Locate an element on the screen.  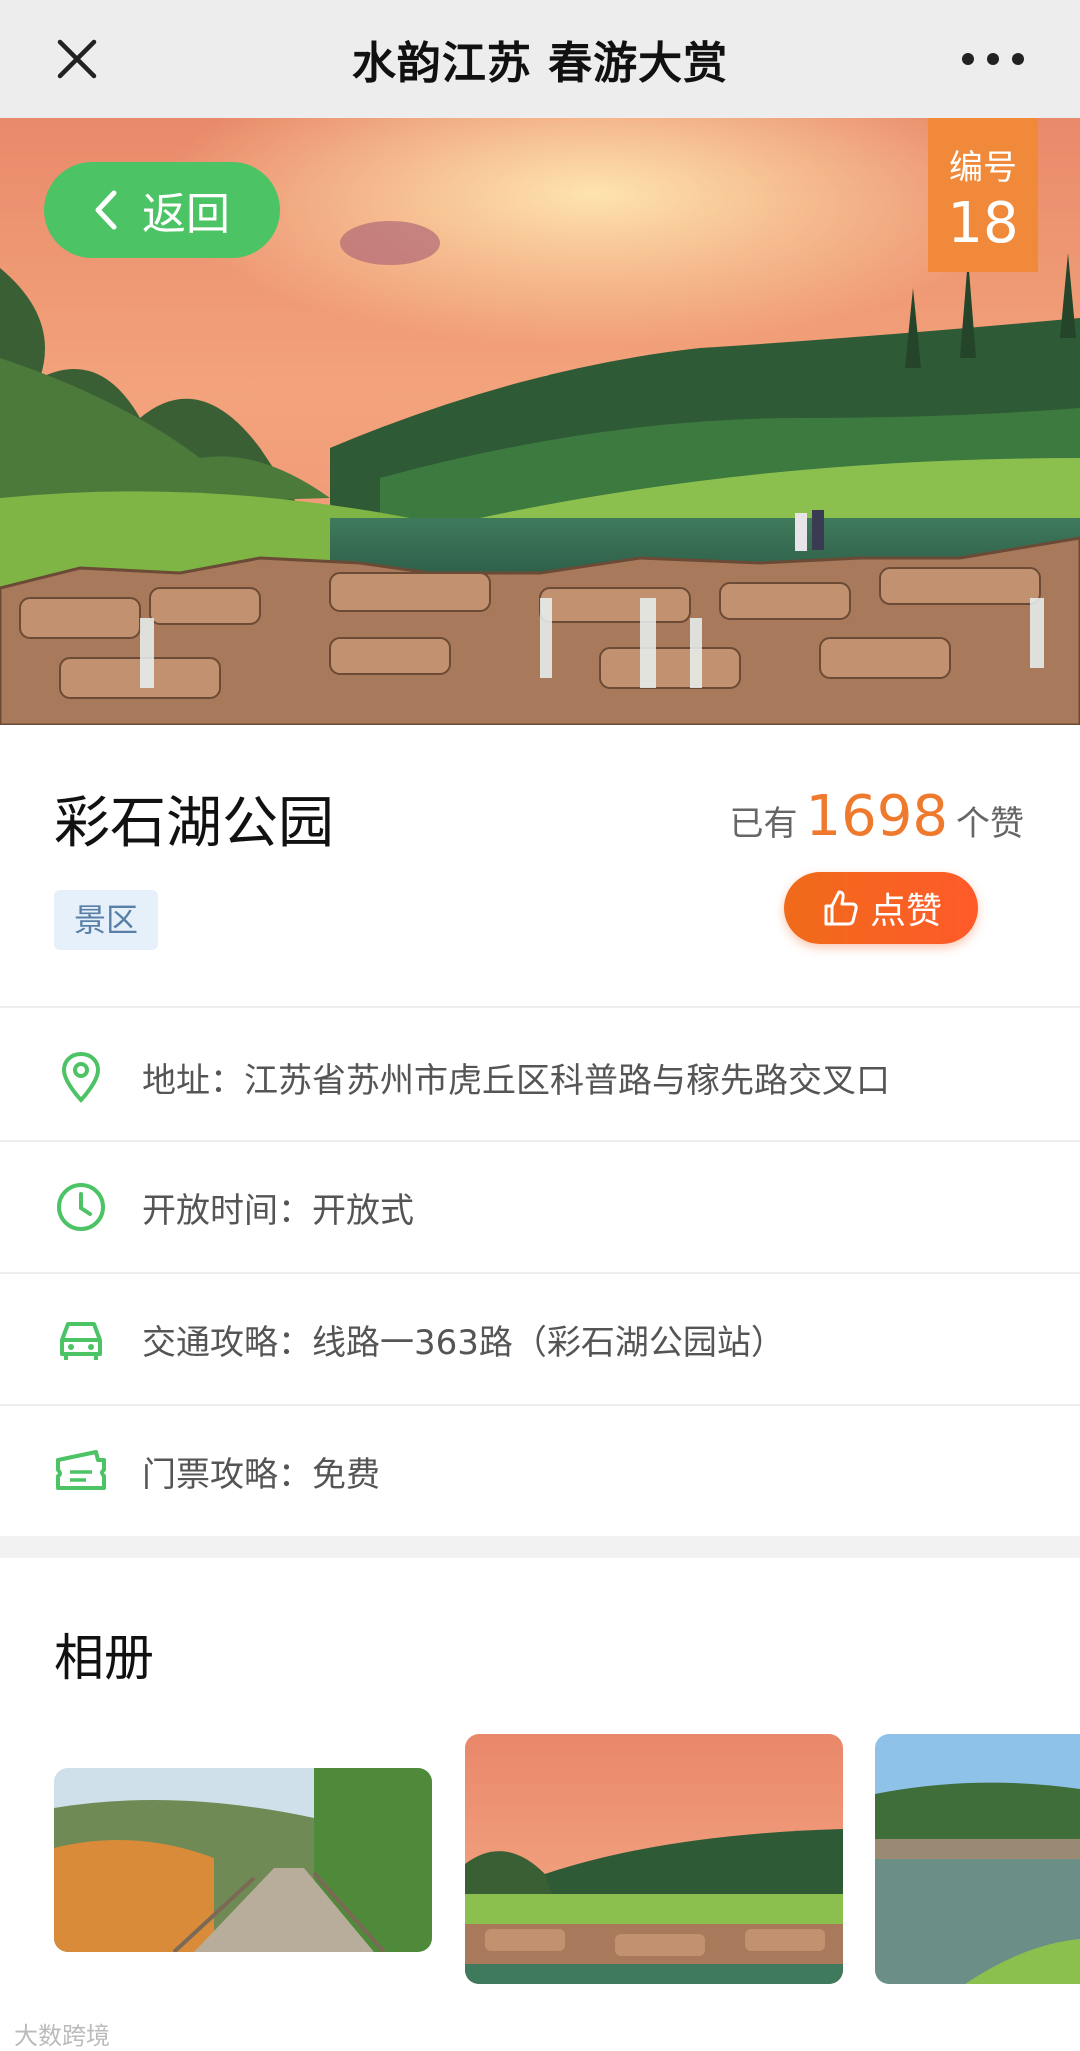
back-button-label: 返回 is located at coordinates (186, 214).